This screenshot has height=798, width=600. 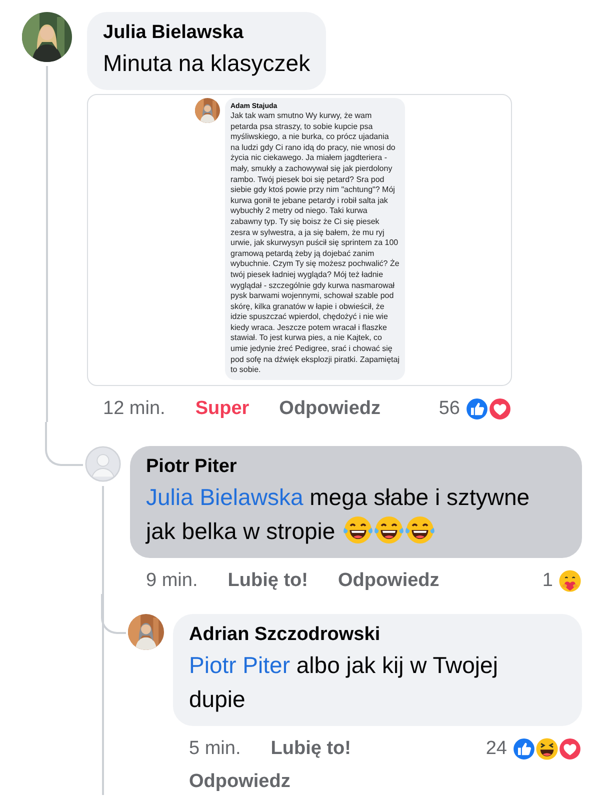 What do you see at coordinates (344, 682) in the screenshot?
I see `comment-text: Piotr Piter albo jak kij w Twojej dupie` at bounding box center [344, 682].